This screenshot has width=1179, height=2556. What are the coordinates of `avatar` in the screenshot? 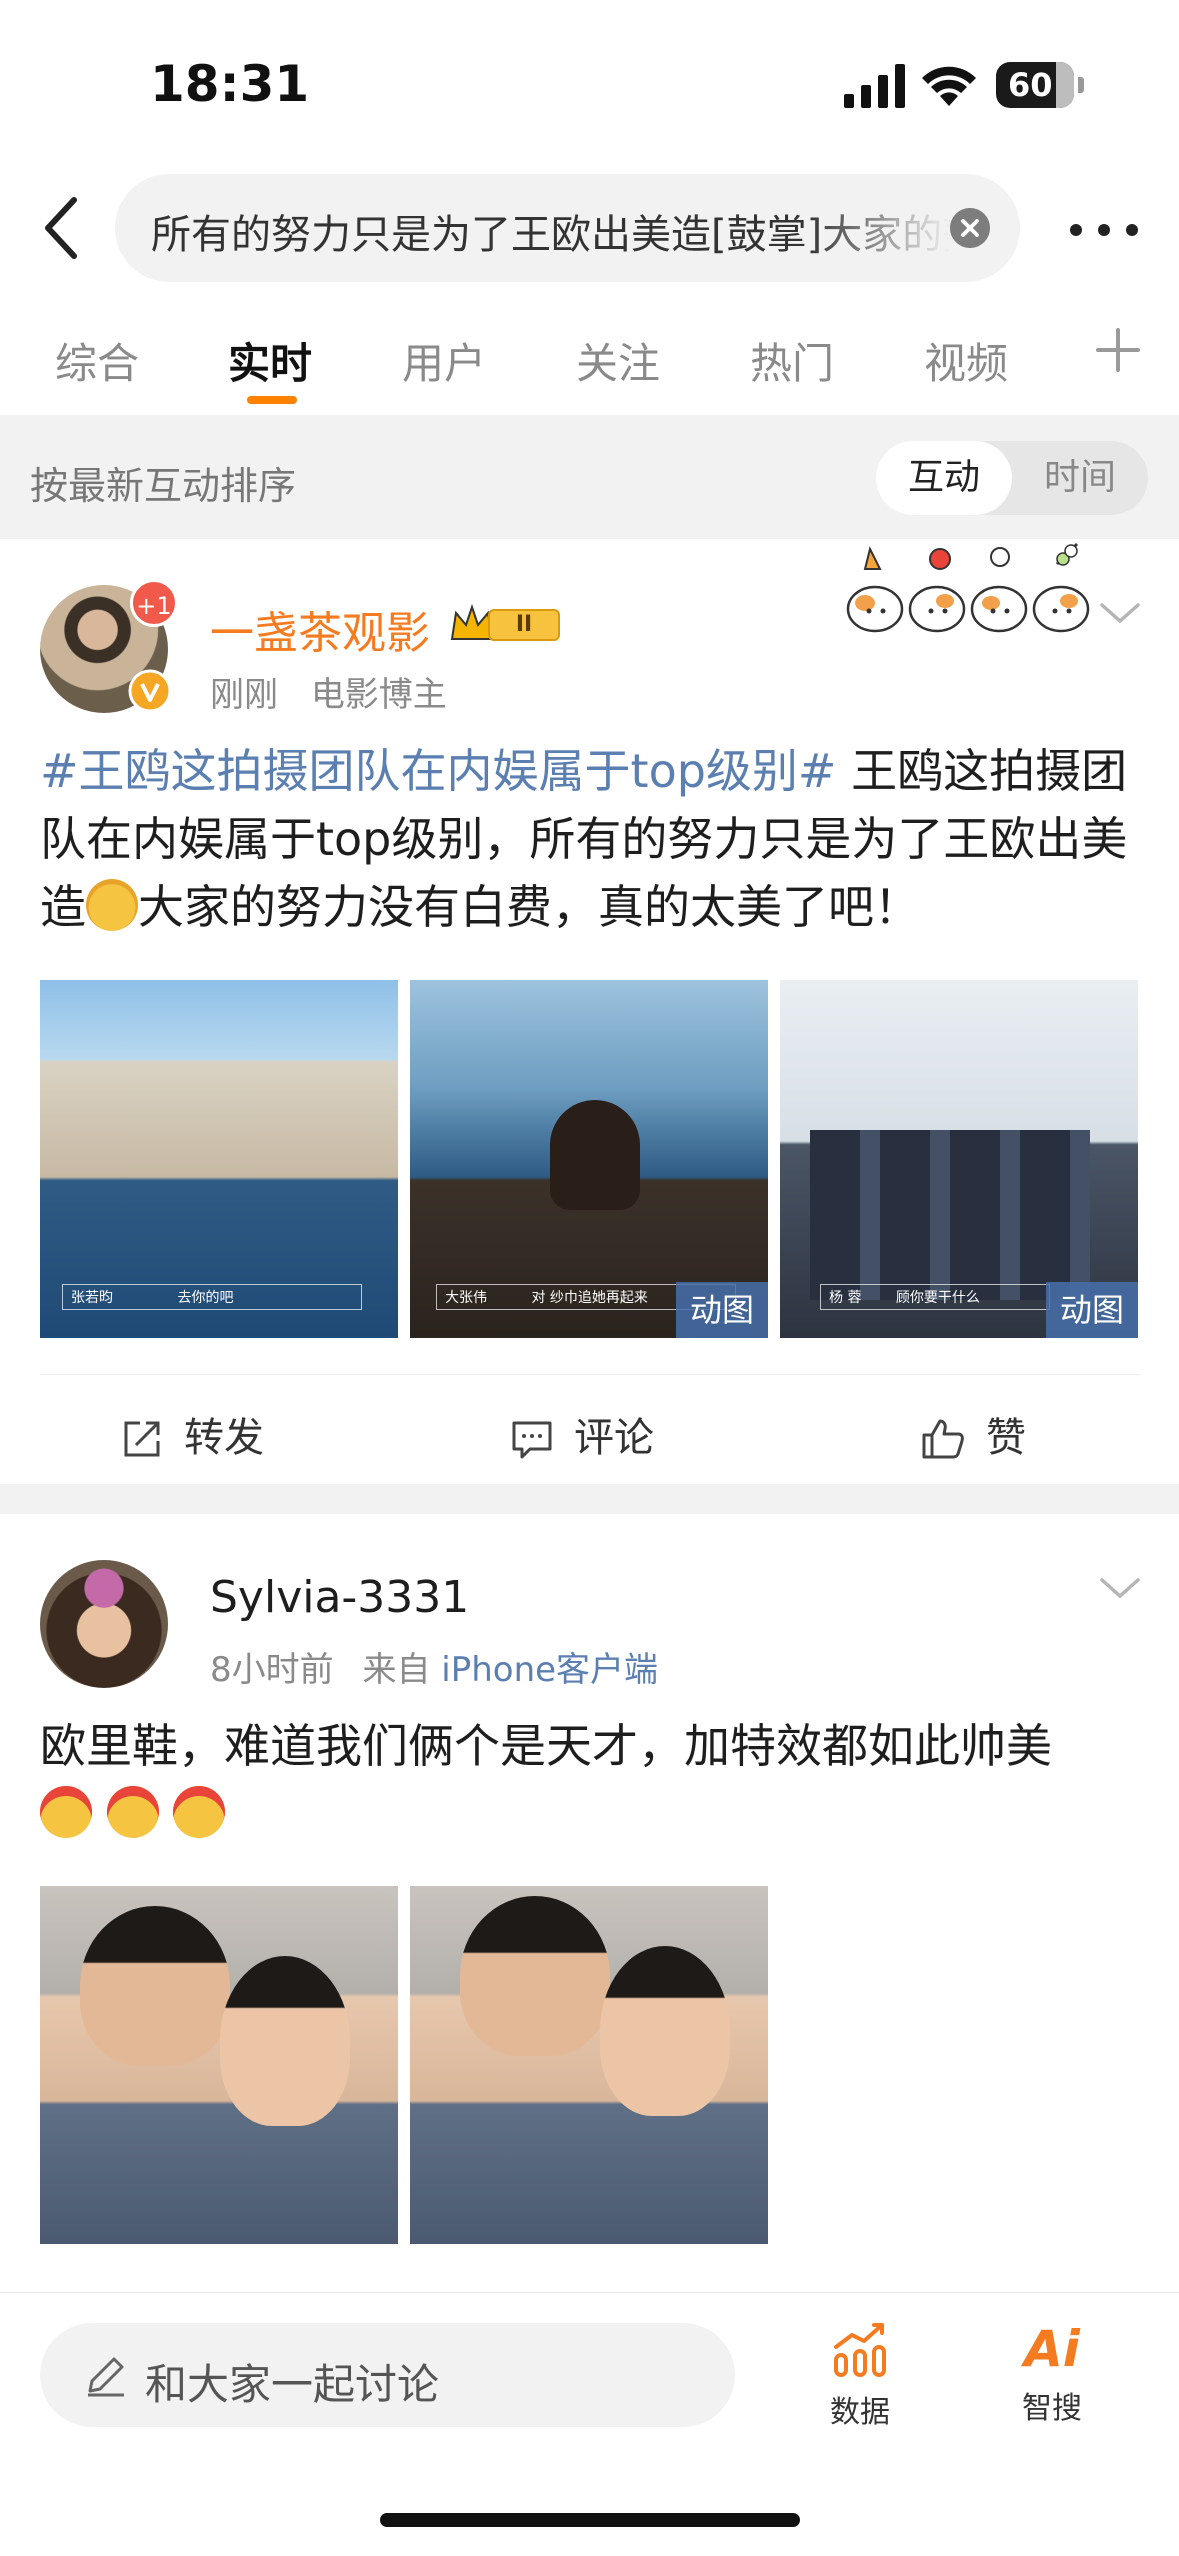 It's located at (104, 1624).